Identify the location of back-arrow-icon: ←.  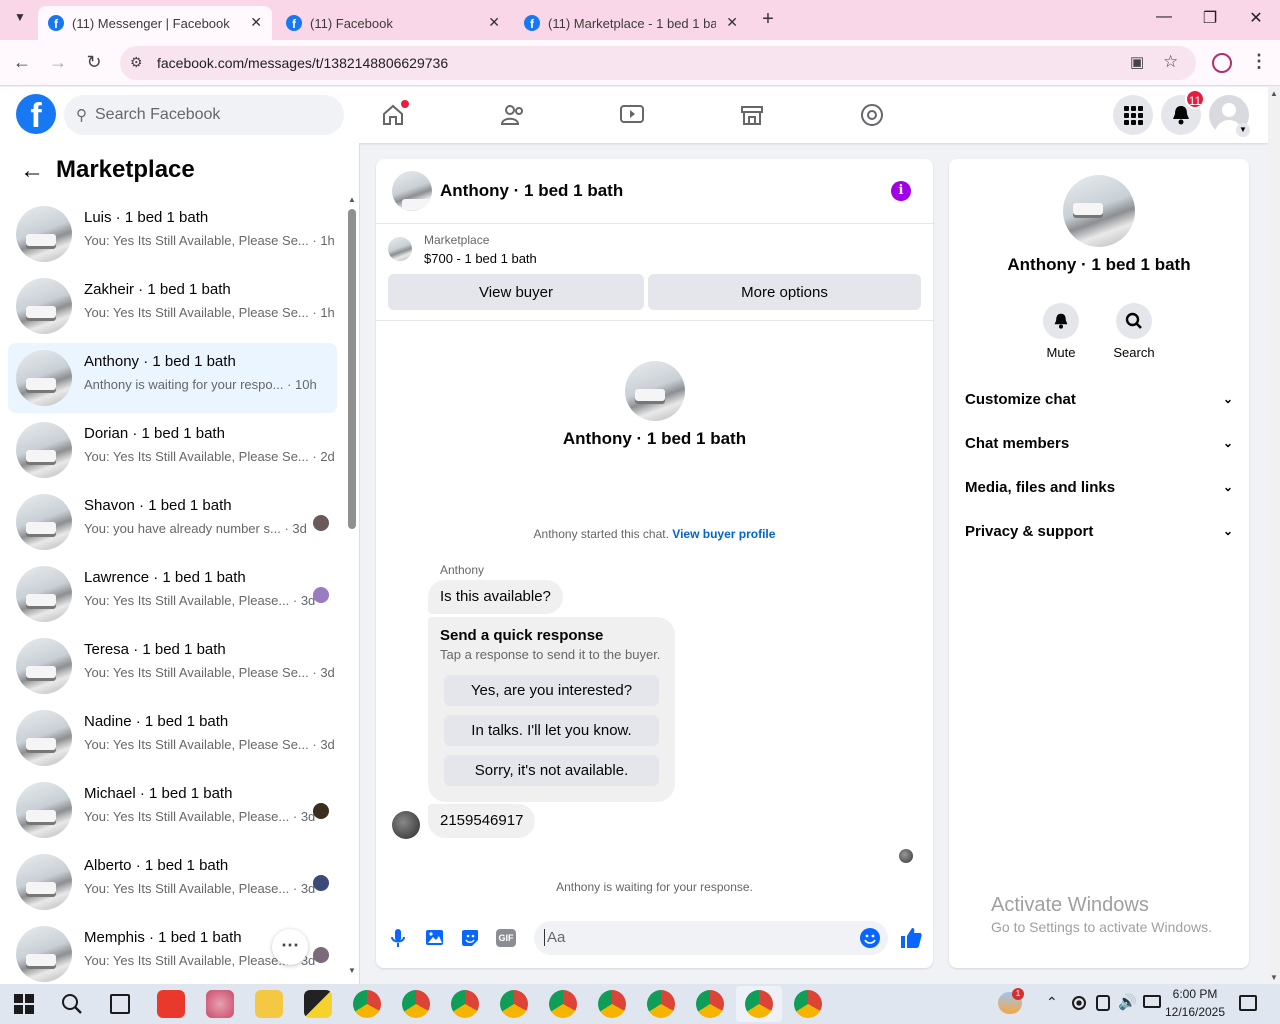
(32, 171).